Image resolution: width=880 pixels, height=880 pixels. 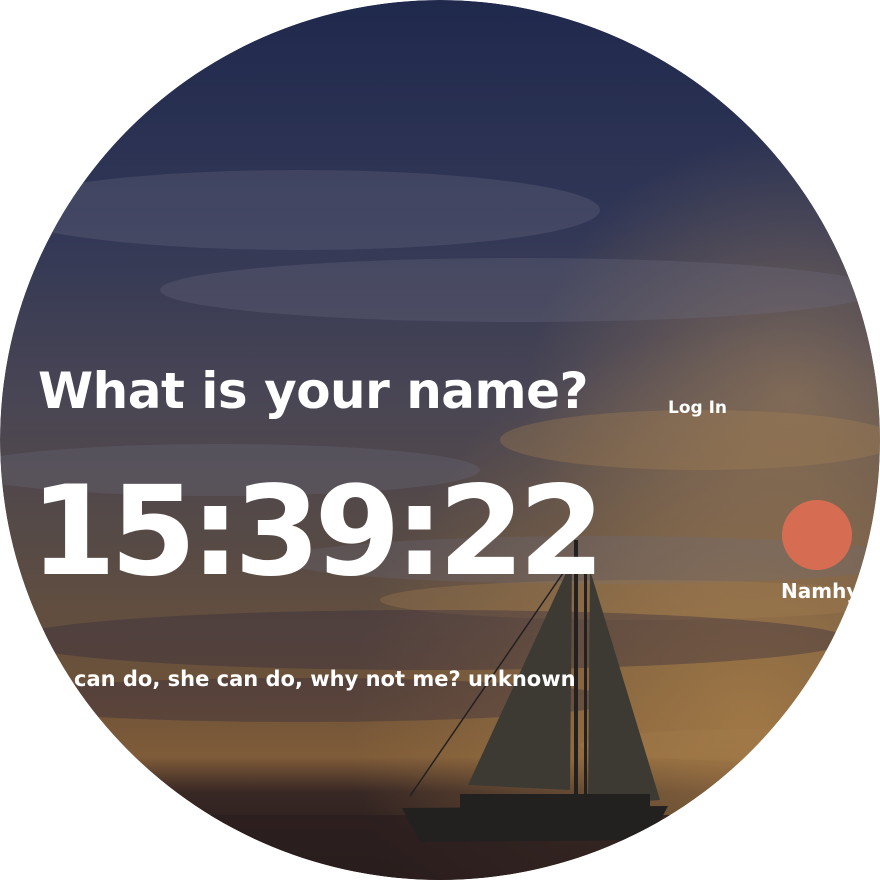 I want to click on clock-time: 15:39:22, so click(x=317, y=532).